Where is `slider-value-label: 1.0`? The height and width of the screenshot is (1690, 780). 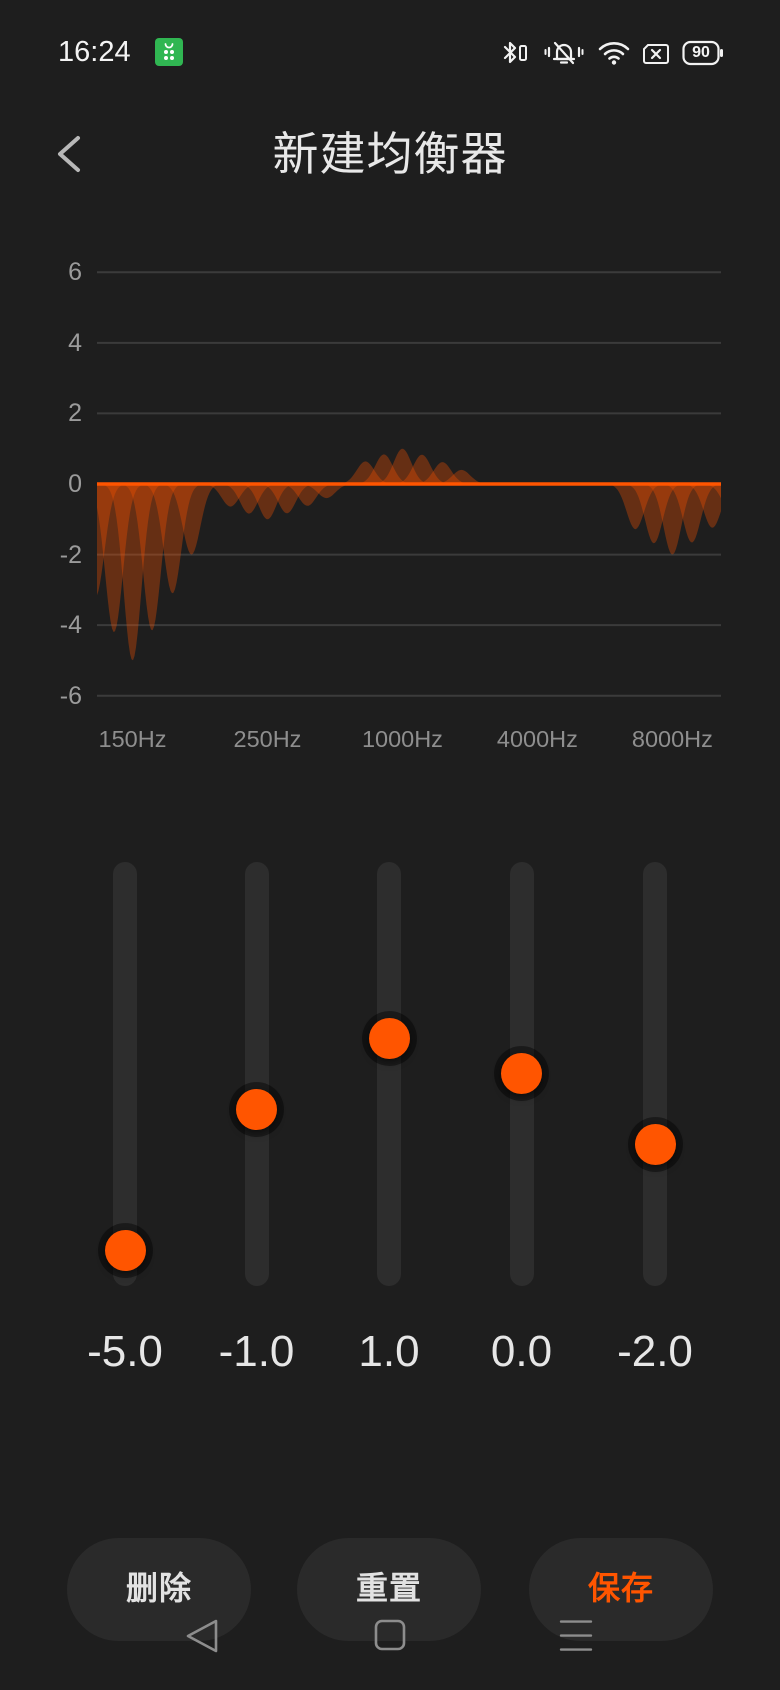 slider-value-label: 1.0 is located at coordinates (389, 1351).